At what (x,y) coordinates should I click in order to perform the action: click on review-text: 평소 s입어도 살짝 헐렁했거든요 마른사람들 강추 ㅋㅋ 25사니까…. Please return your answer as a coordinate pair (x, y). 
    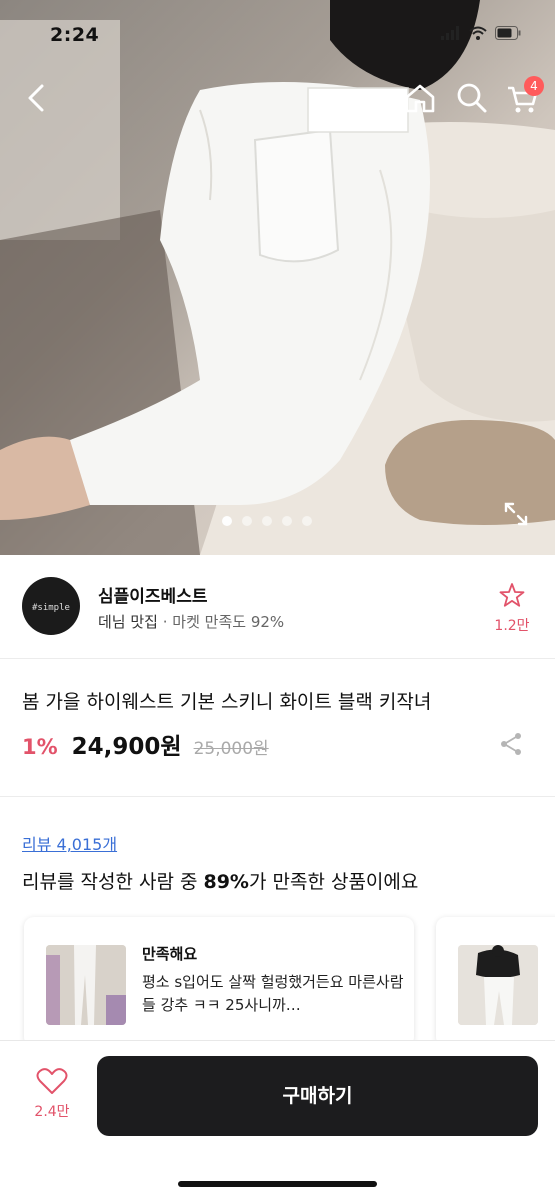
    Looking at the image, I should click on (273, 993).